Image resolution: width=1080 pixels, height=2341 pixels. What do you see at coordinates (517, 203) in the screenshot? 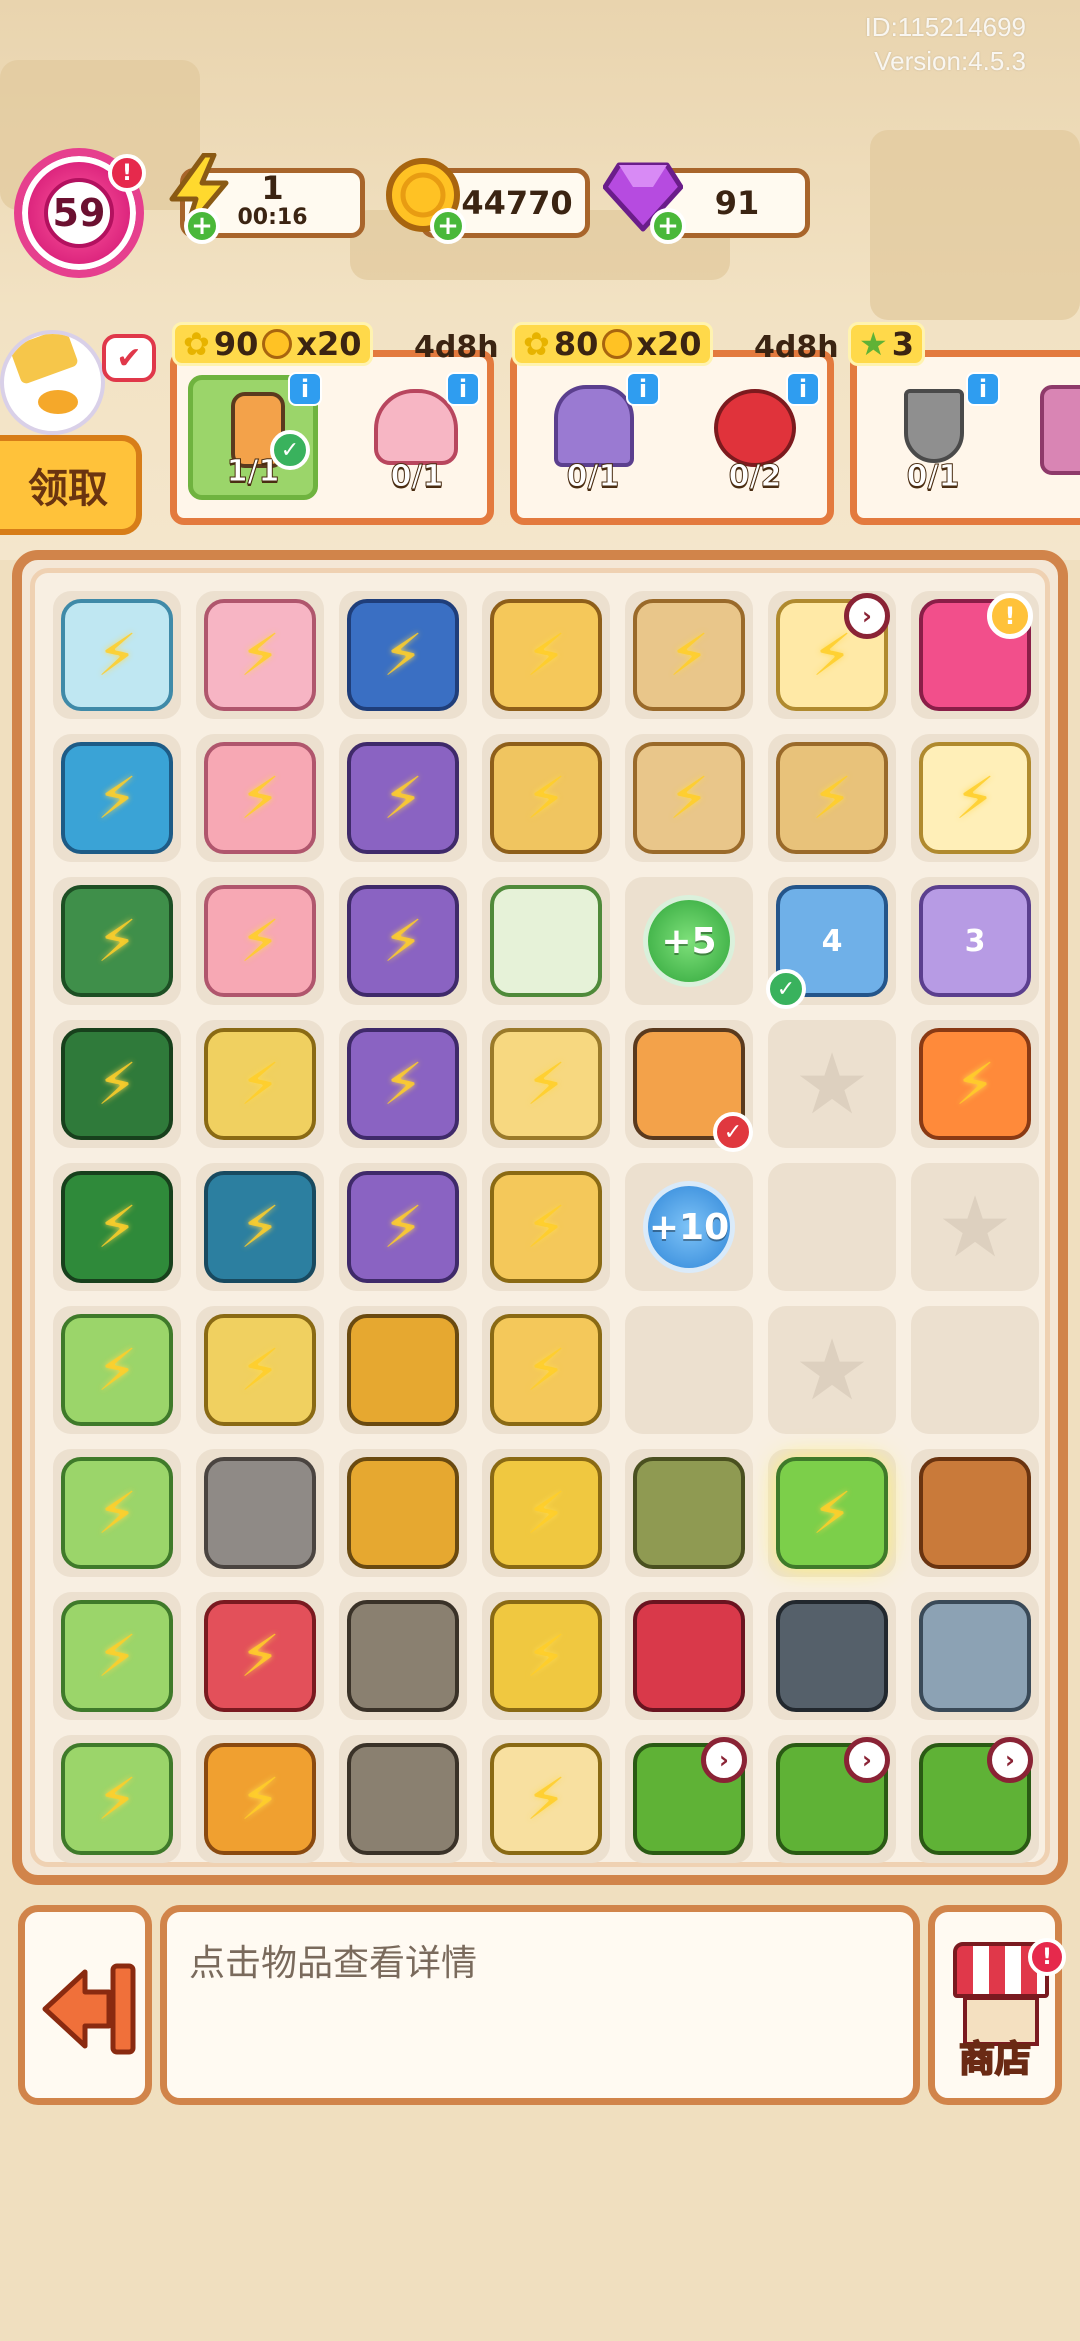
I see `coin-value: 44770` at bounding box center [517, 203].